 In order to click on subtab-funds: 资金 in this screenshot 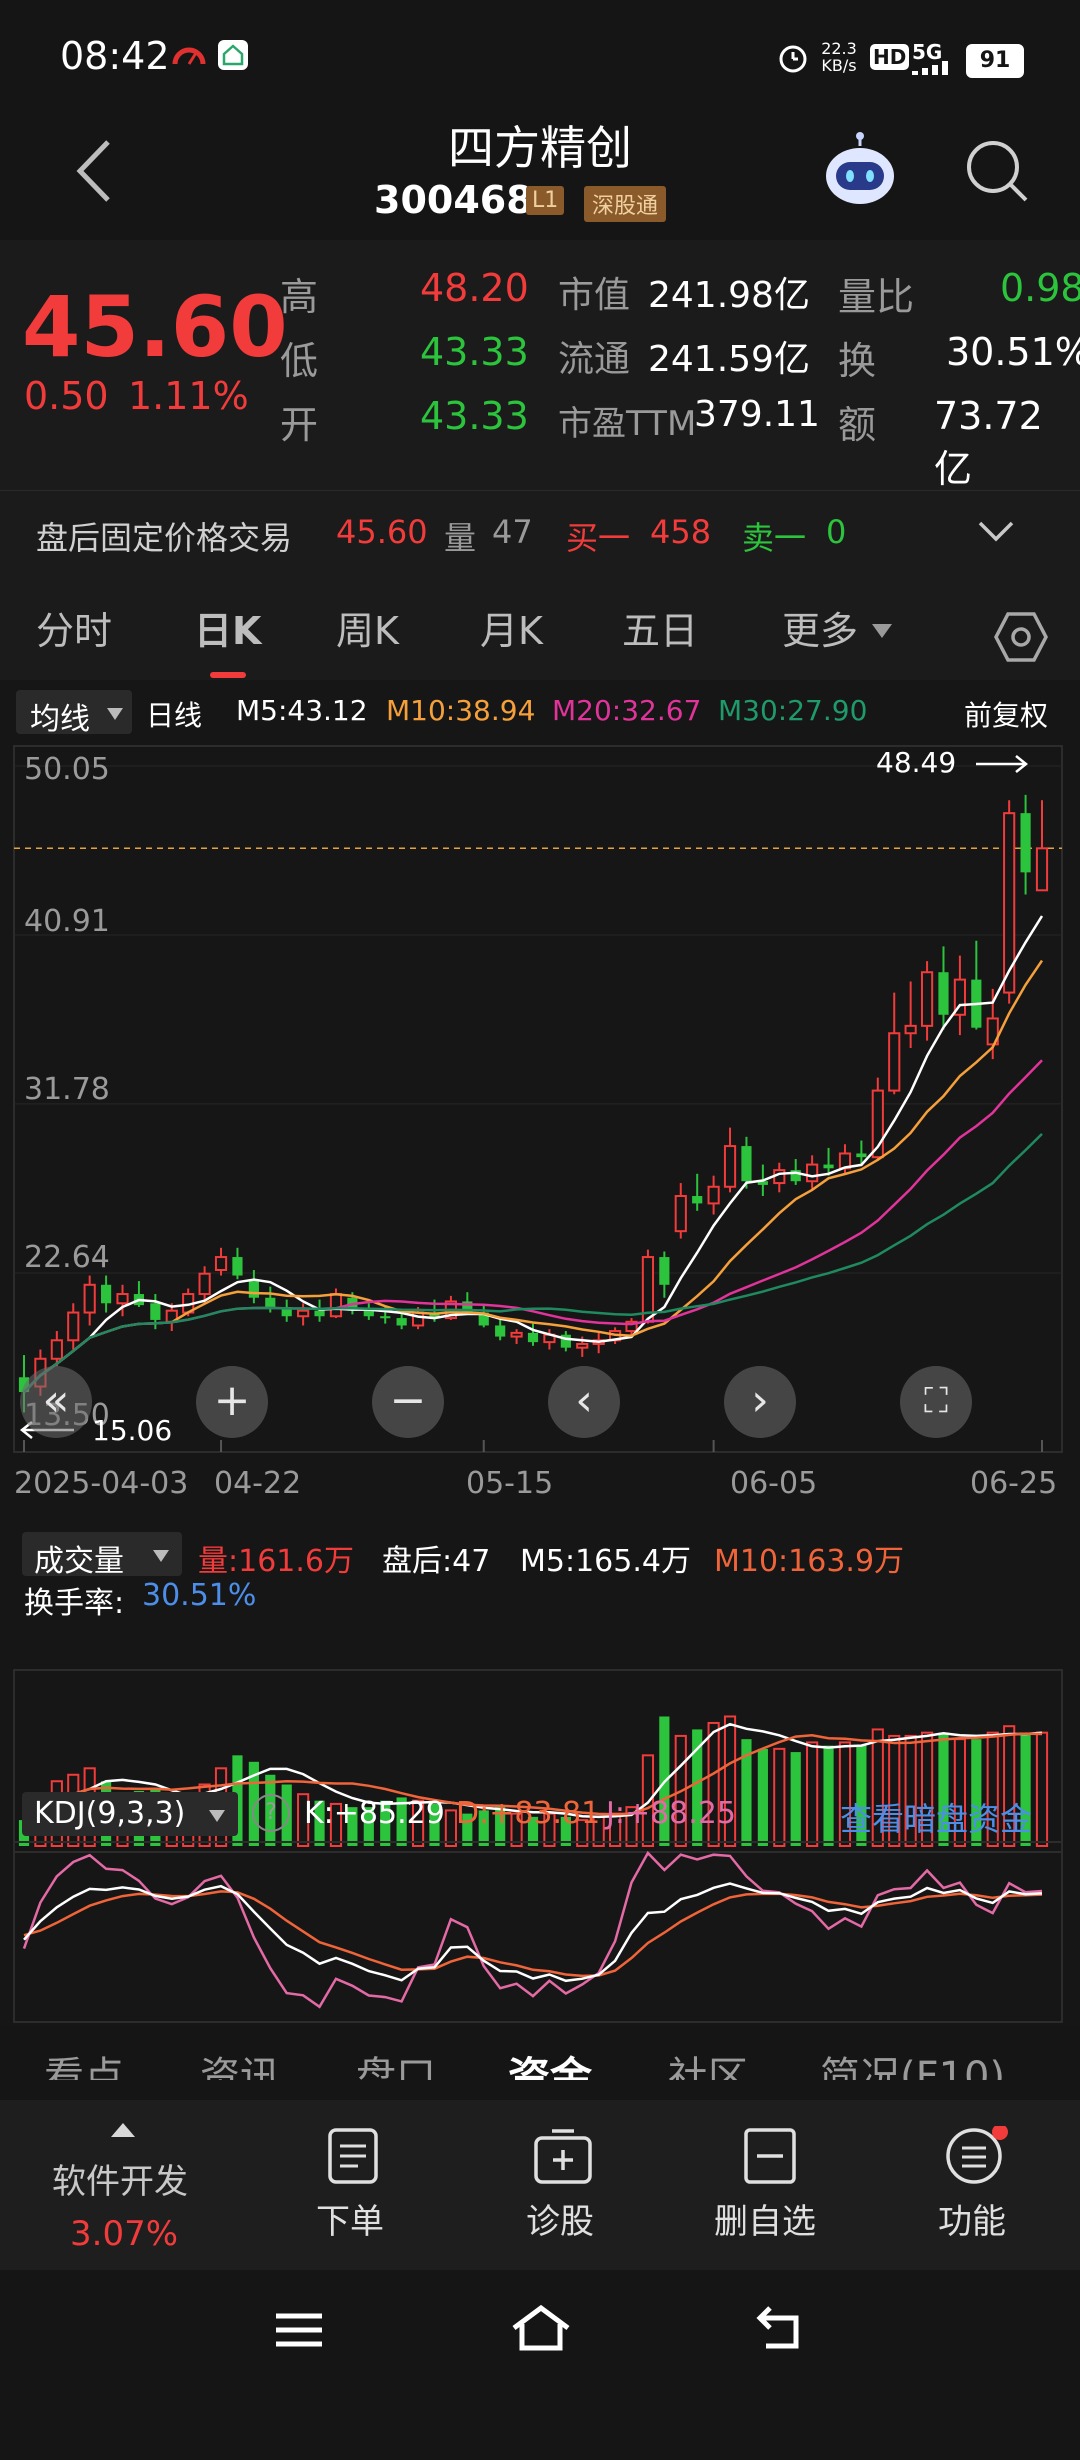, I will do `click(550, 2062)`.